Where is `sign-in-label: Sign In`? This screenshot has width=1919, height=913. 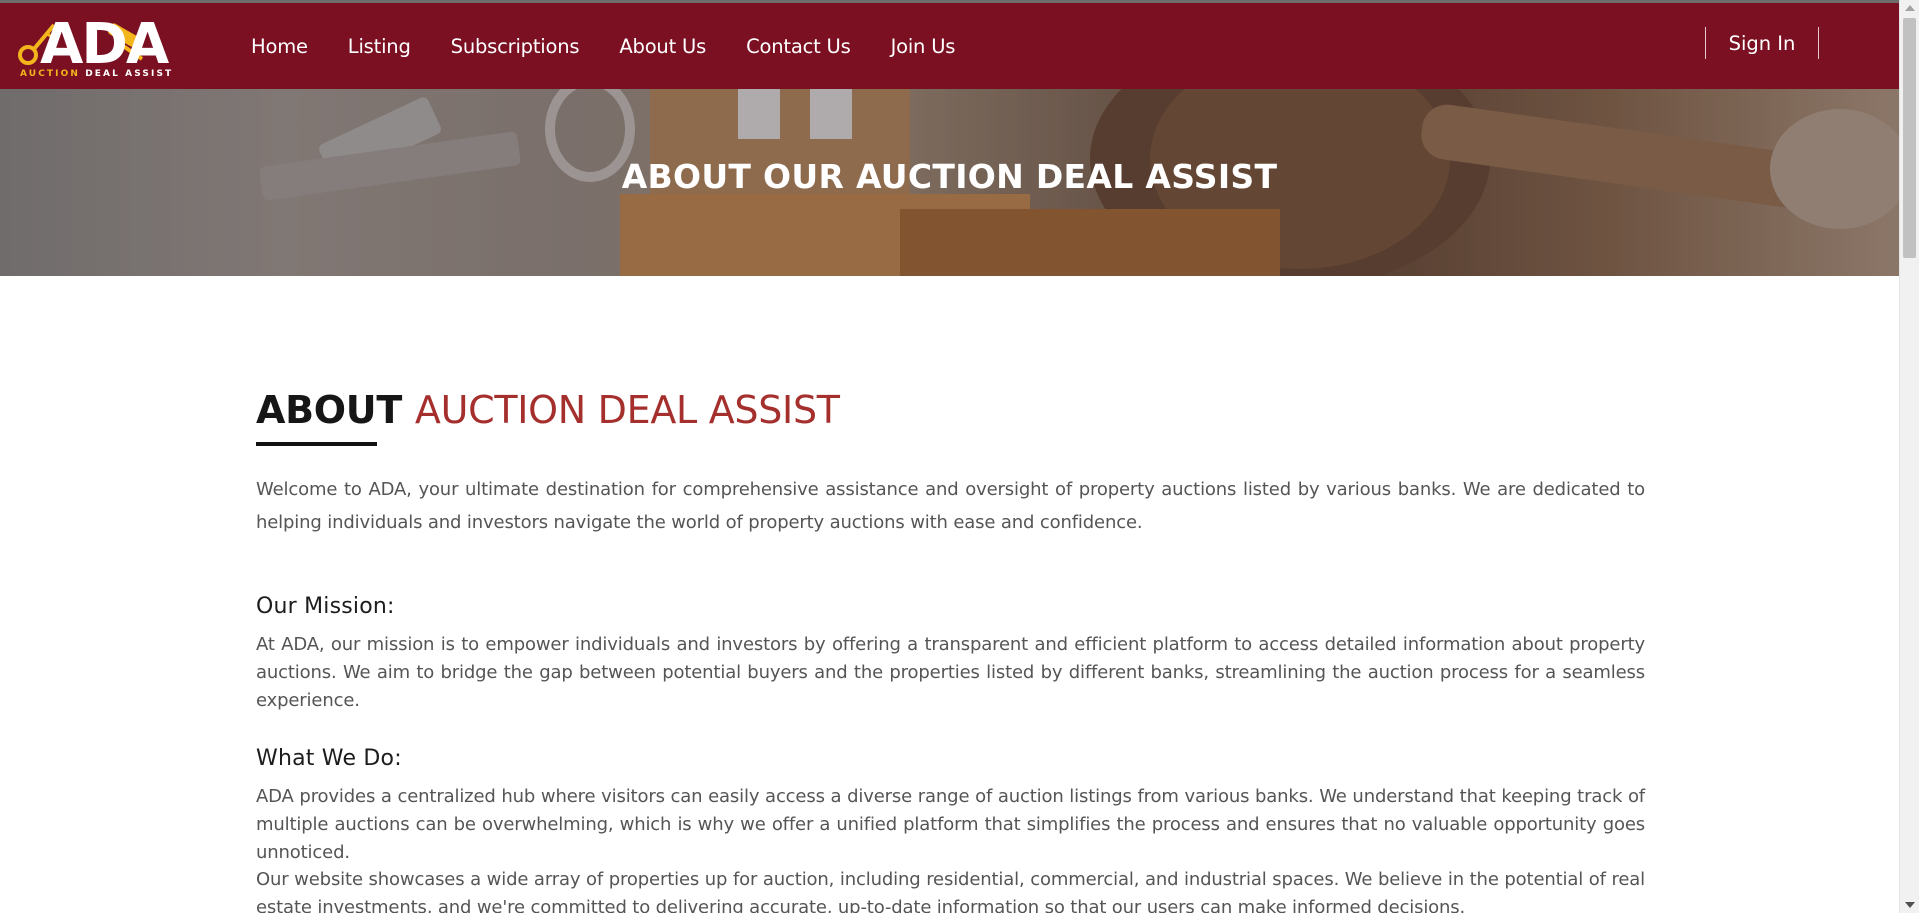
sign-in-label: Sign In is located at coordinates (1762, 43).